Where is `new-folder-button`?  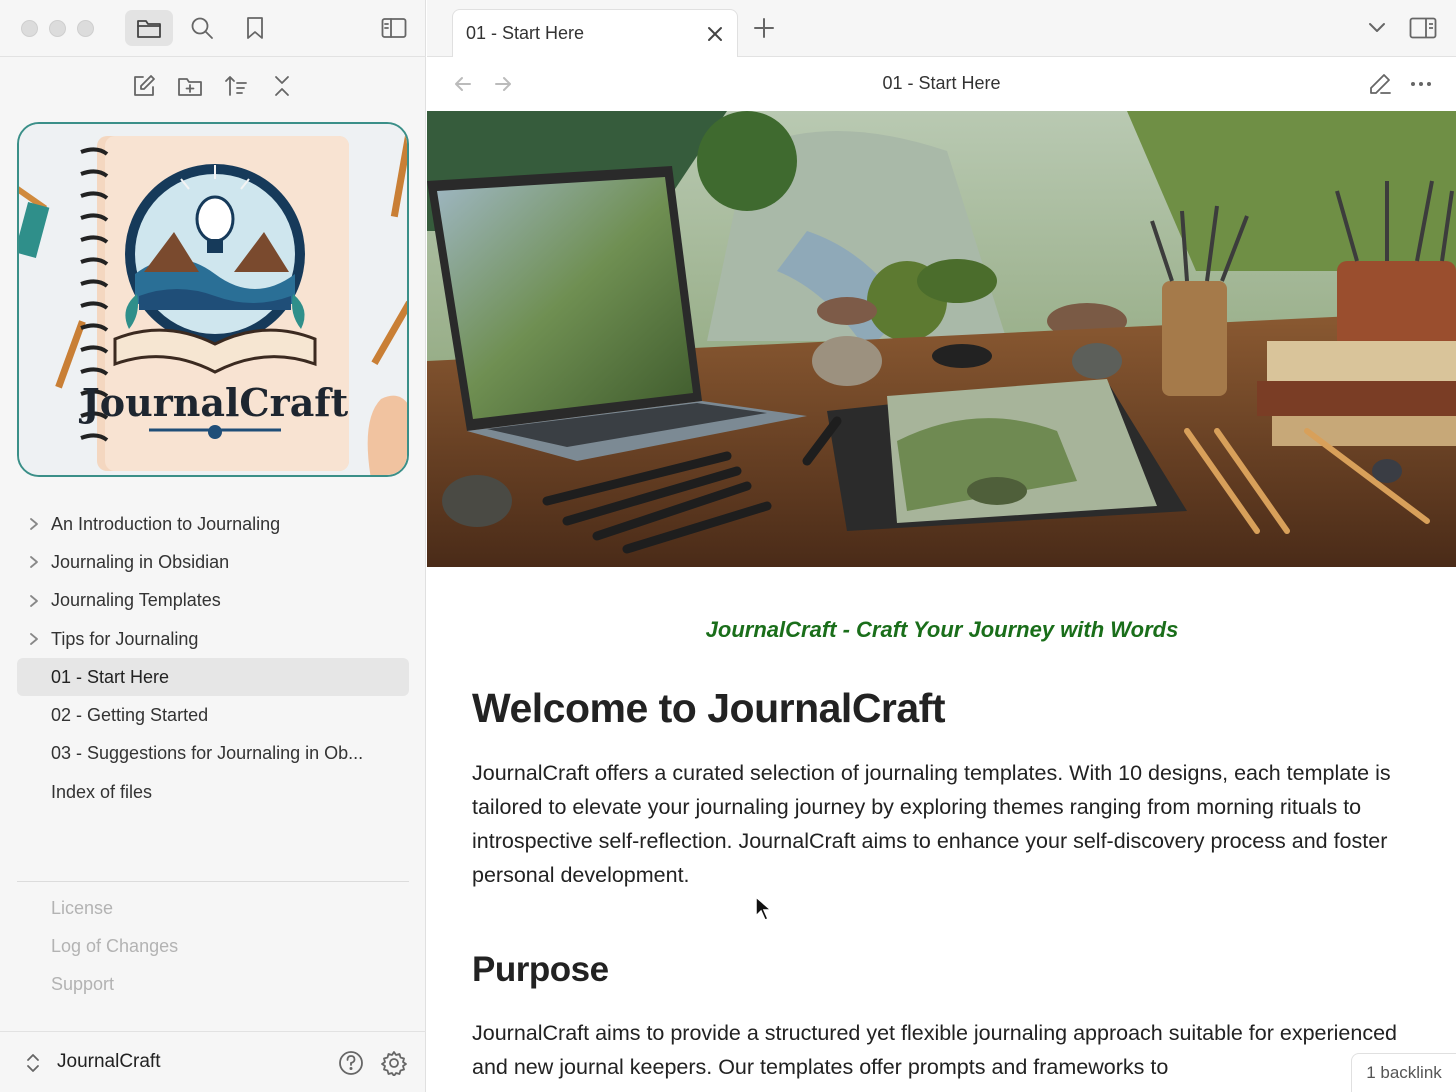 new-folder-button is located at coordinates (190, 86).